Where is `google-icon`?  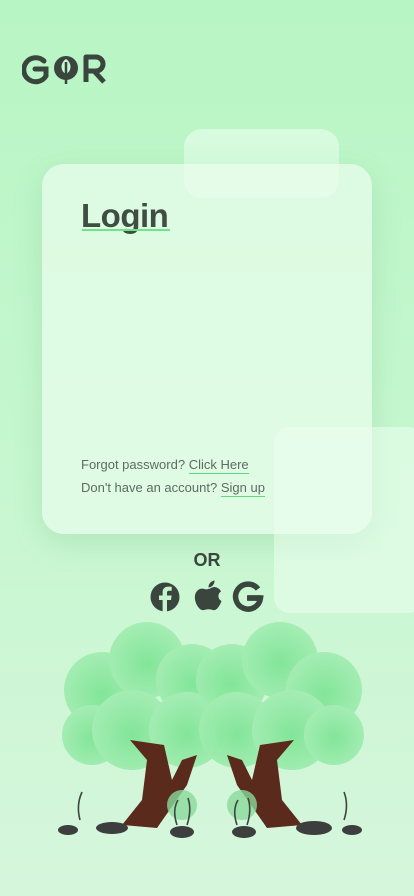
google-icon is located at coordinates (248, 596).